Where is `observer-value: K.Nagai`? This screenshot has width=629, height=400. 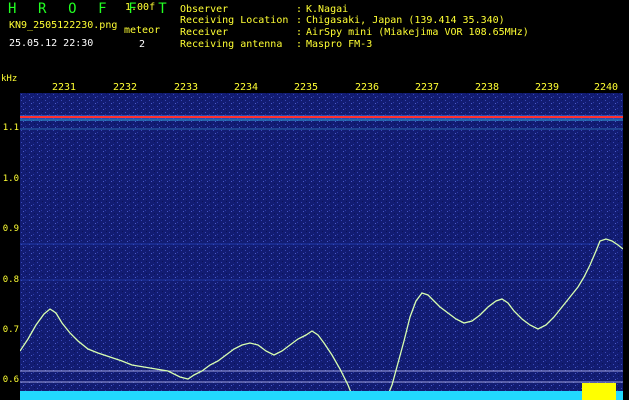
observer-value: K.Nagai is located at coordinates (327, 9).